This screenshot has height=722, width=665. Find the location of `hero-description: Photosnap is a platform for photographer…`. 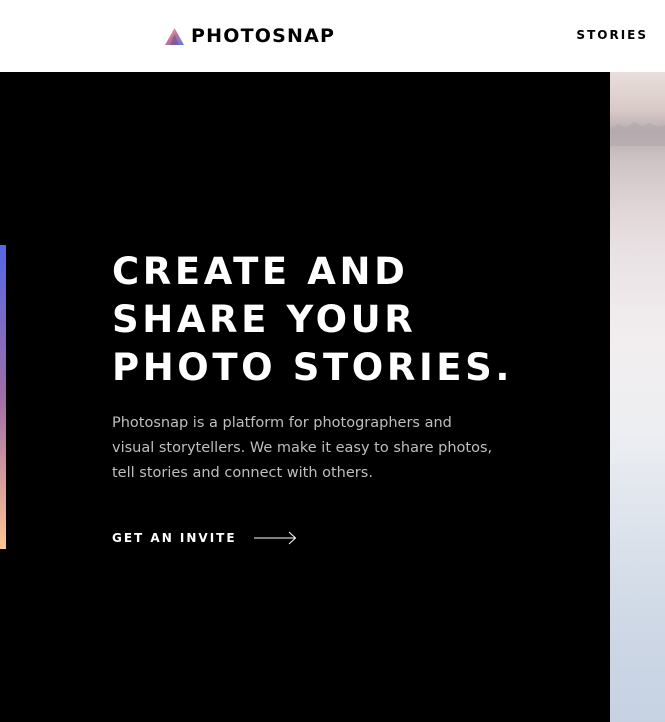

hero-description: Photosnap is a platform for photographer… is located at coordinates (302, 448).